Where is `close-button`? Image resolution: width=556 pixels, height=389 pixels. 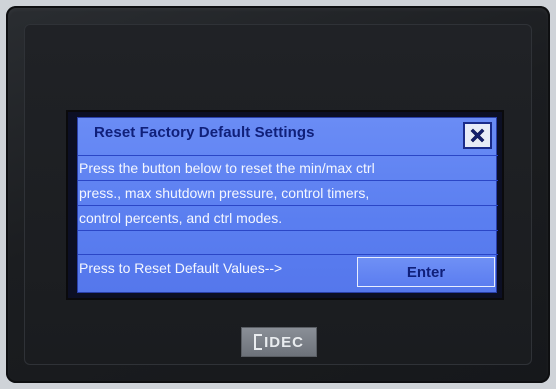
close-button is located at coordinates (477, 135).